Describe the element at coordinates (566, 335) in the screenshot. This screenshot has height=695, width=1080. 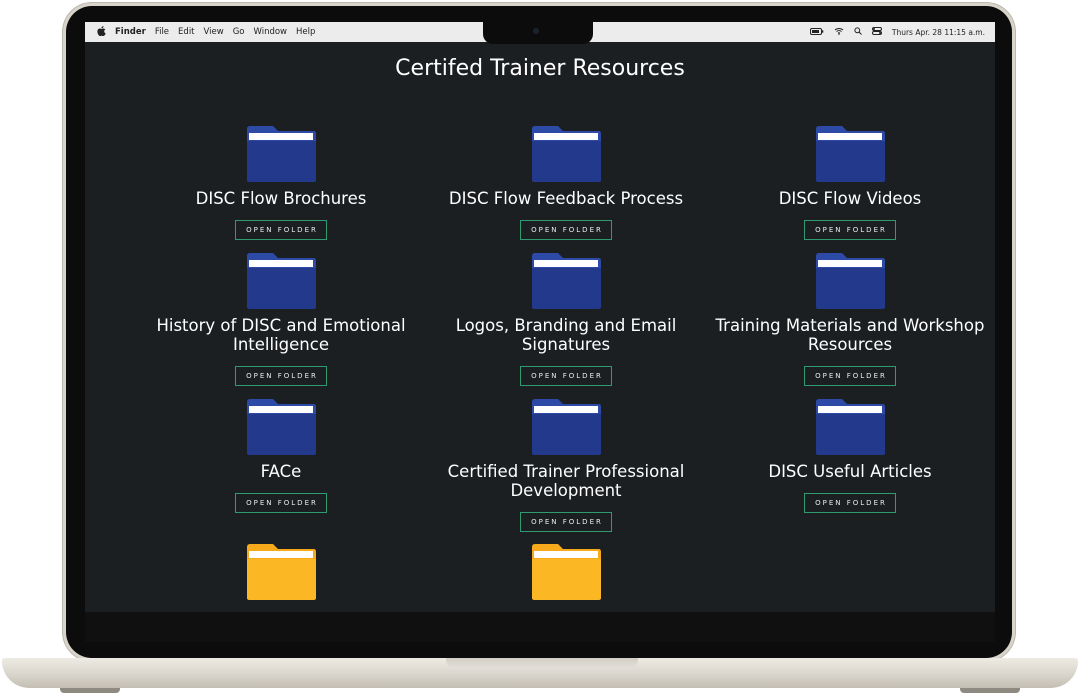
I see `folder-title: Logos, Branding and Email Signatures` at that location.